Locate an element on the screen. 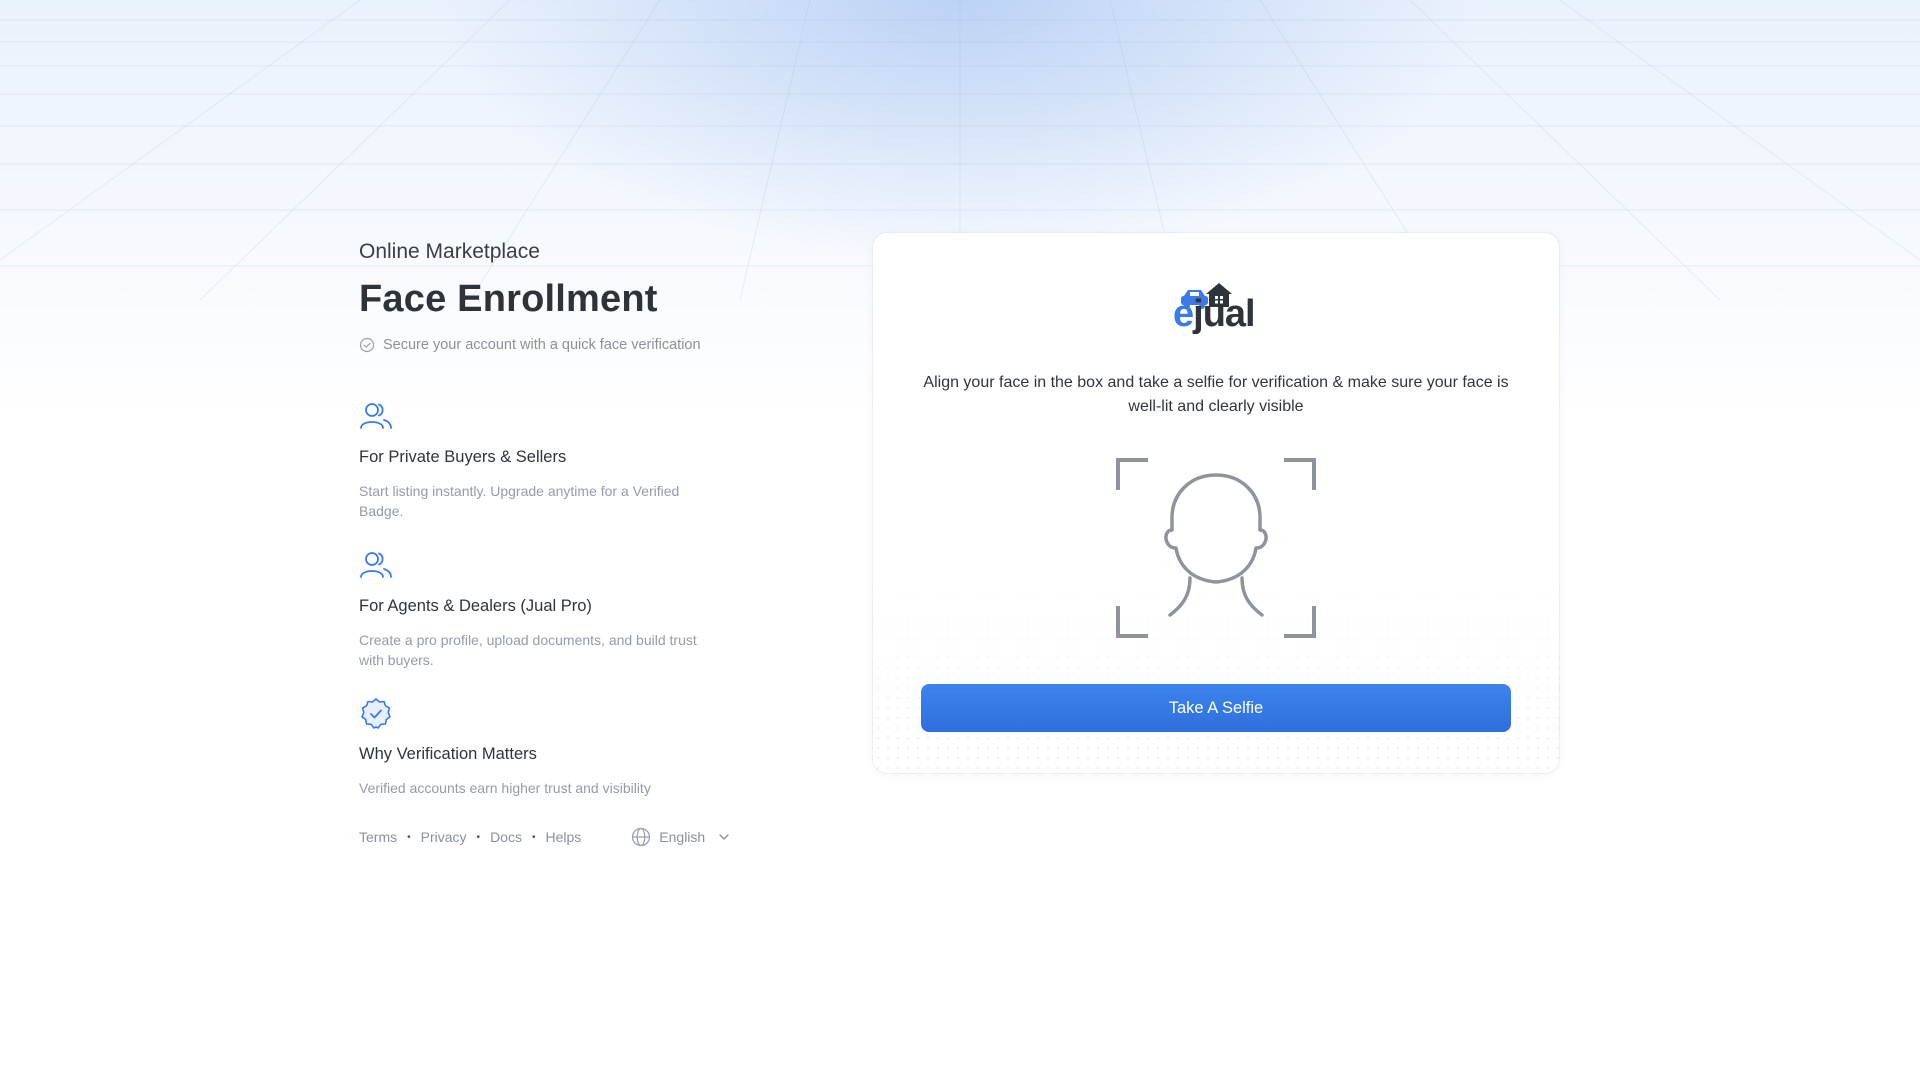 Image resolution: width=1920 pixels, height=1080 pixels. page-title: Face Enrollment is located at coordinates (508, 299).